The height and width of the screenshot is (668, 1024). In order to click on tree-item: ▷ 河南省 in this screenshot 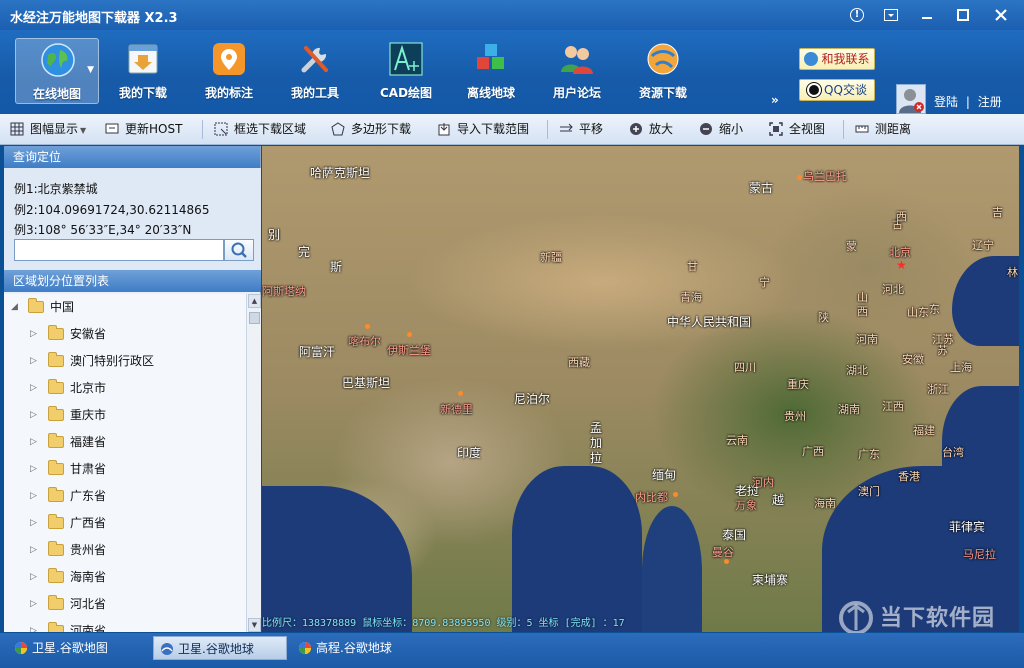, I will do `click(125, 625)`.